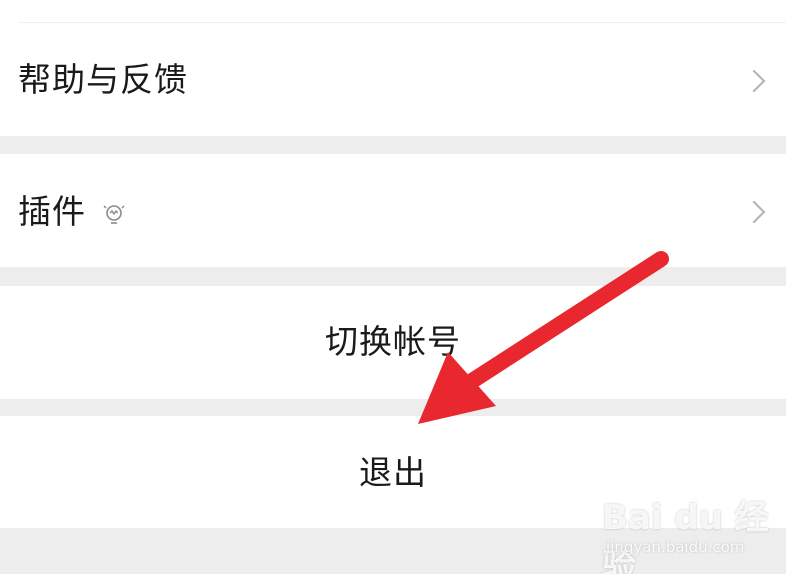 The width and height of the screenshot is (786, 574). I want to click on baidu-watermark: Bai du 经验 jingyan.baidu.com, so click(690, 532).